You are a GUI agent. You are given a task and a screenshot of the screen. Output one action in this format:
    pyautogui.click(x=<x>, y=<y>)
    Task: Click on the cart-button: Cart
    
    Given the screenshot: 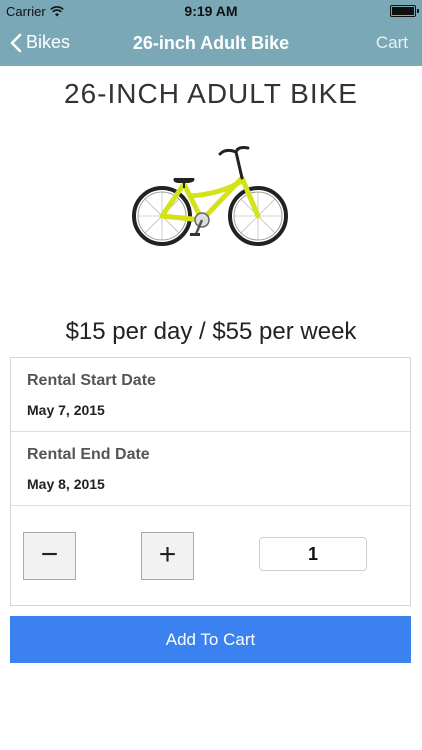 What is the action you would take?
    pyautogui.click(x=392, y=43)
    